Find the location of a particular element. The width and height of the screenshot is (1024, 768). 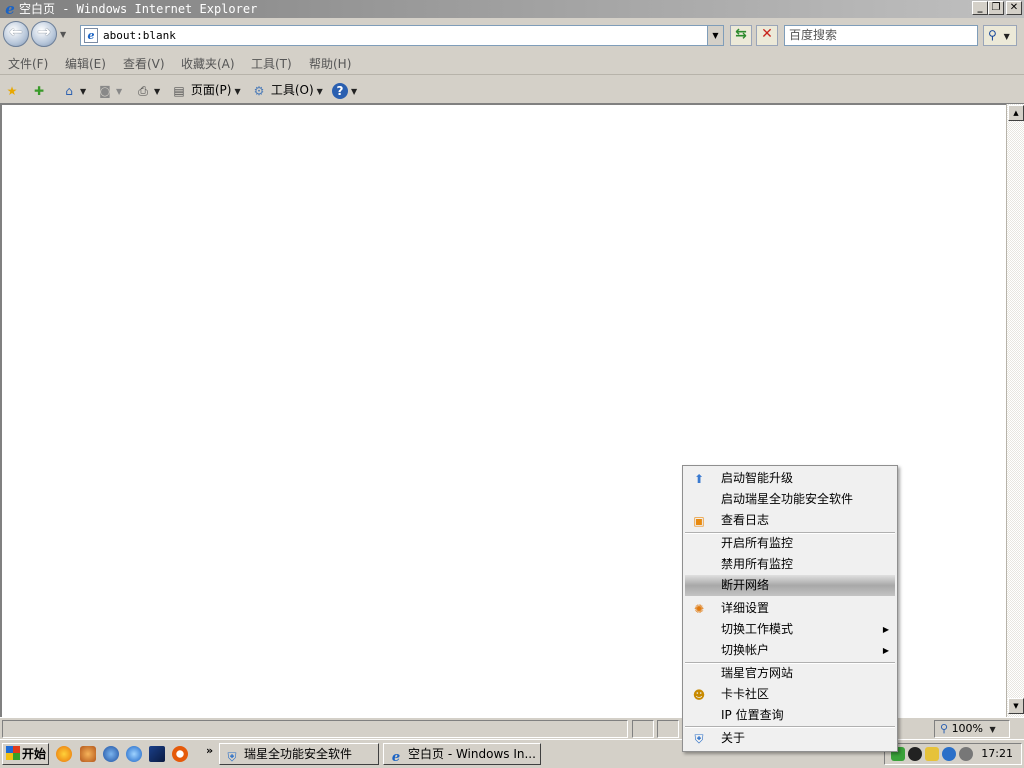

menu-item-settings: ✺ 详细设置 is located at coordinates (790, 608).